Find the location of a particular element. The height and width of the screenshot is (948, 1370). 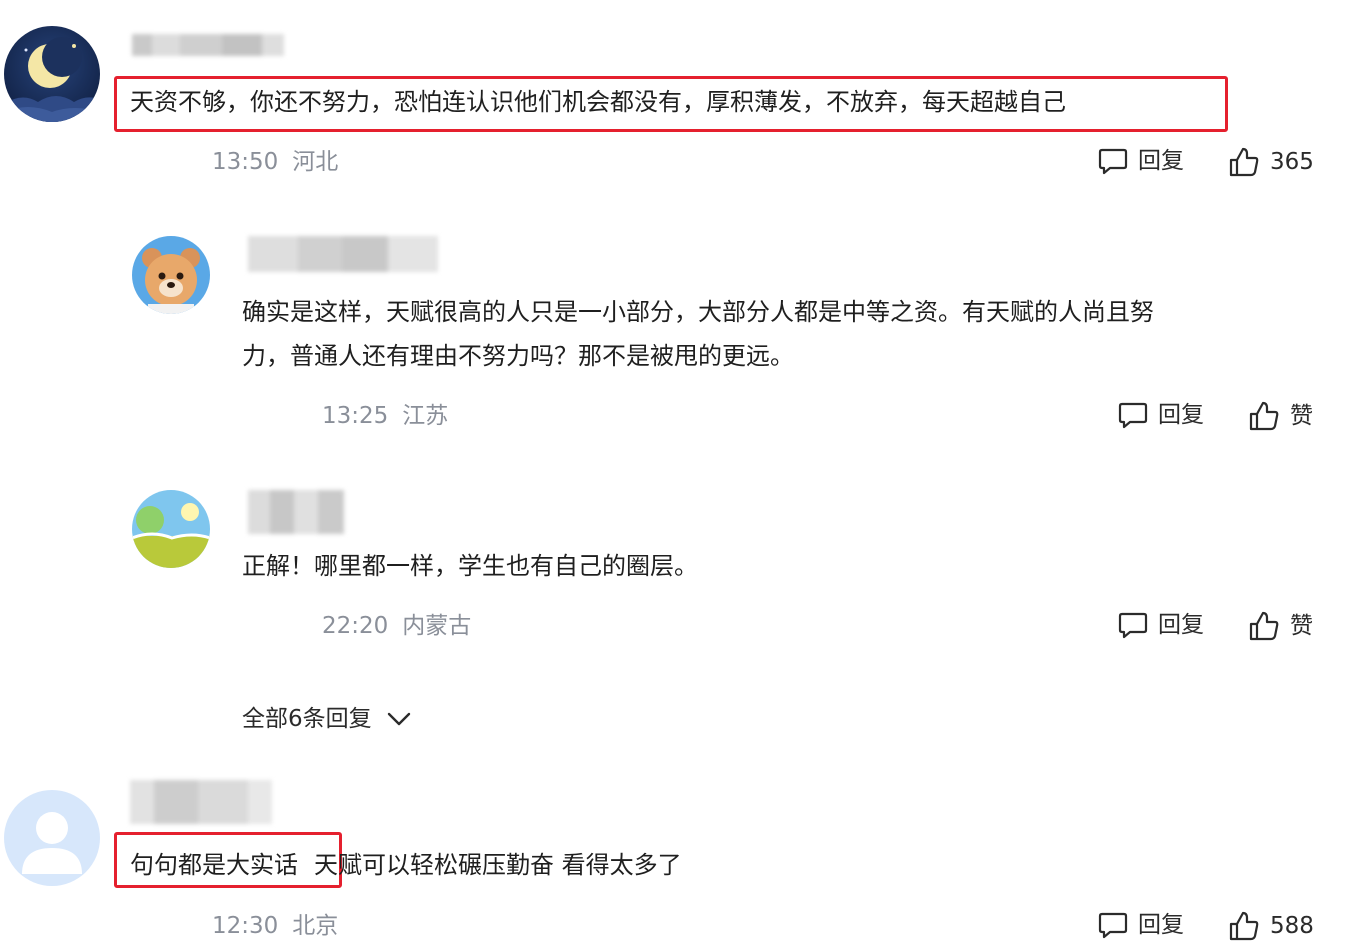

comment-text-highlight: 句句都是大实话 is located at coordinates (214, 865).